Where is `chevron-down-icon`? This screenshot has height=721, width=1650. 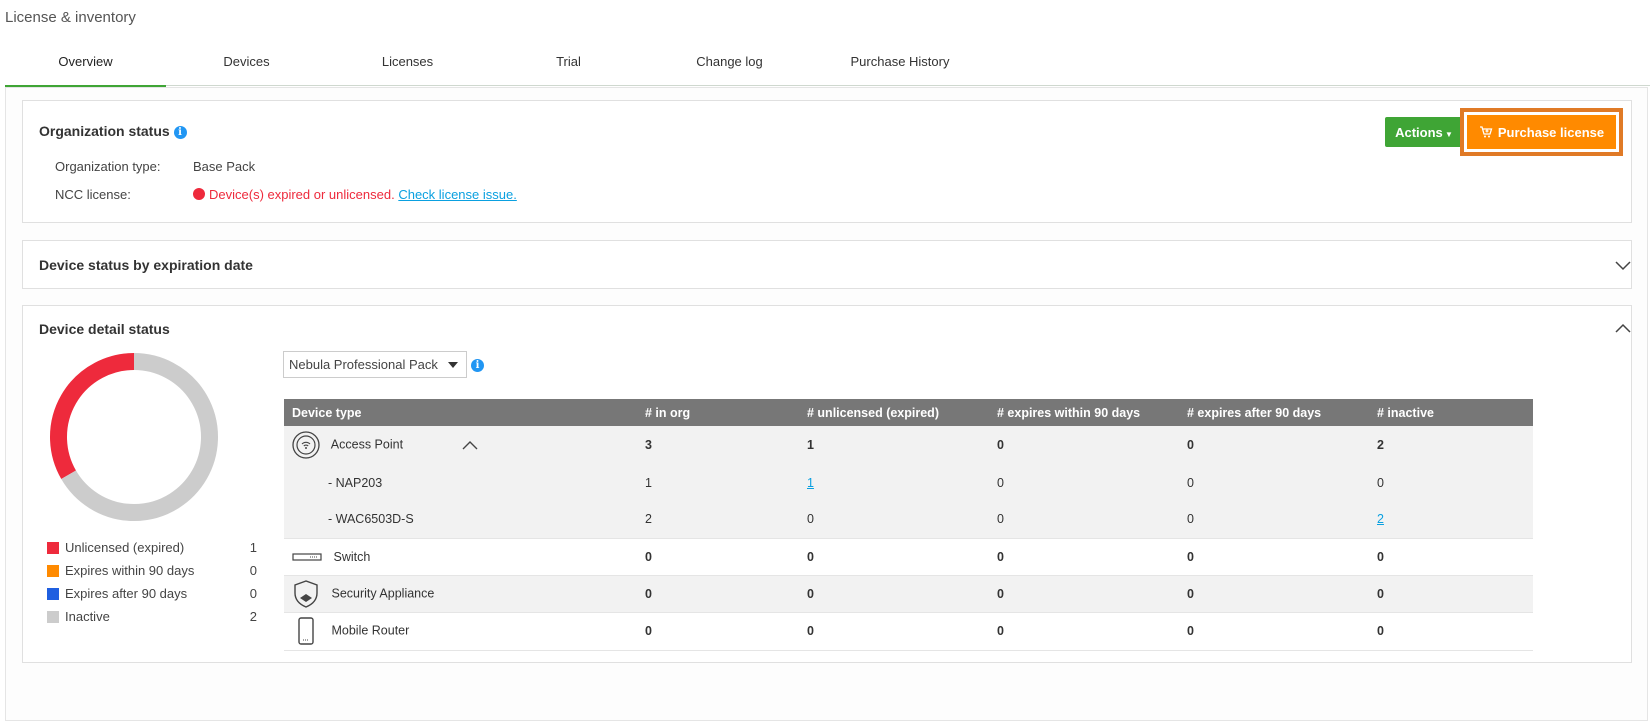 chevron-down-icon is located at coordinates (1623, 265).